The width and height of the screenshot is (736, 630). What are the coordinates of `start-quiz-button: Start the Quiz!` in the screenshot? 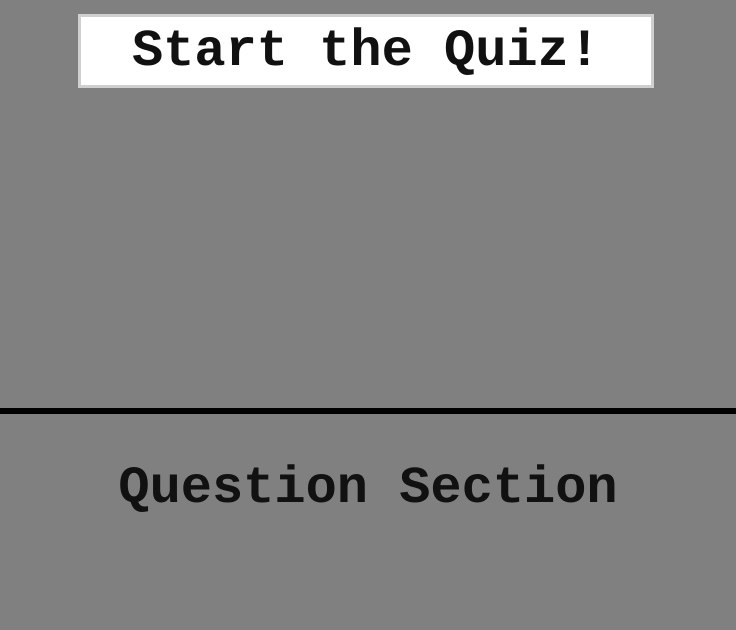 It's located at (366, 51).